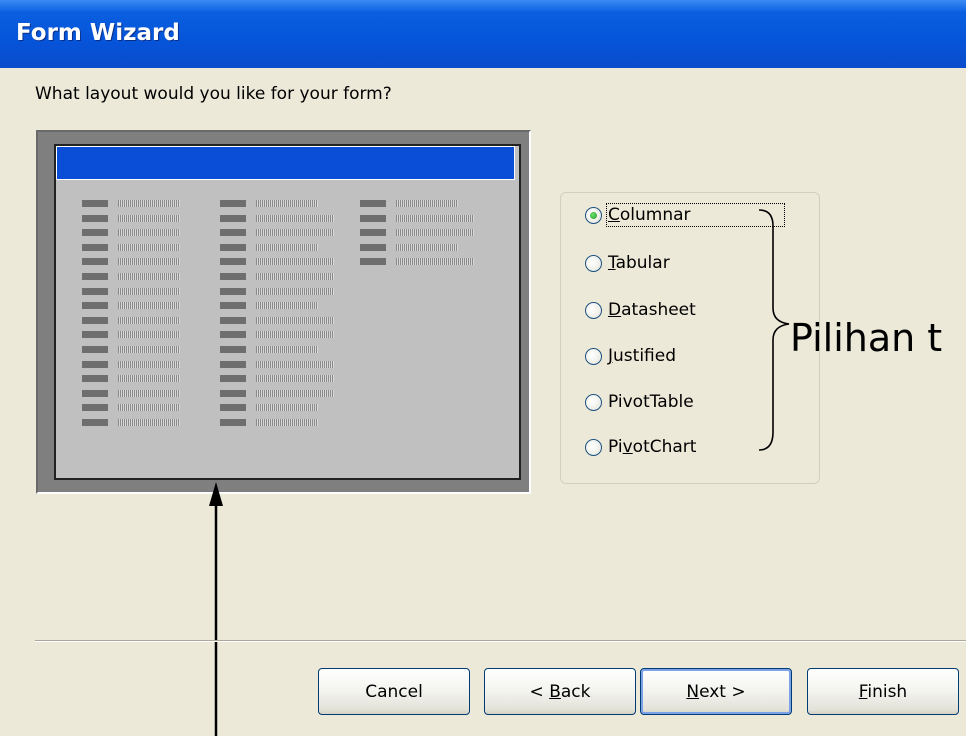 The image size is (966, 736). I want to click on option-pivottable: PivotTable, so click(639, 402).